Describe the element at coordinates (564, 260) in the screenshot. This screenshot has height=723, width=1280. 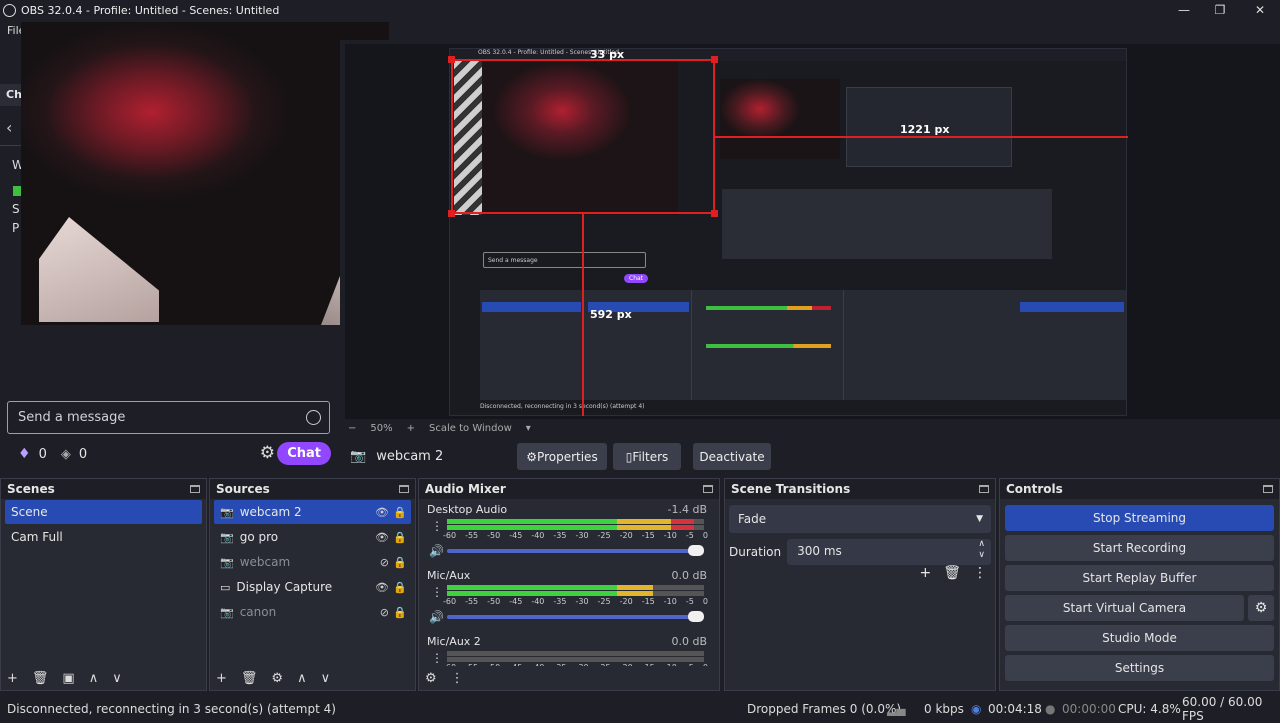
I see `nested-msg-box: Send a message` at that location.